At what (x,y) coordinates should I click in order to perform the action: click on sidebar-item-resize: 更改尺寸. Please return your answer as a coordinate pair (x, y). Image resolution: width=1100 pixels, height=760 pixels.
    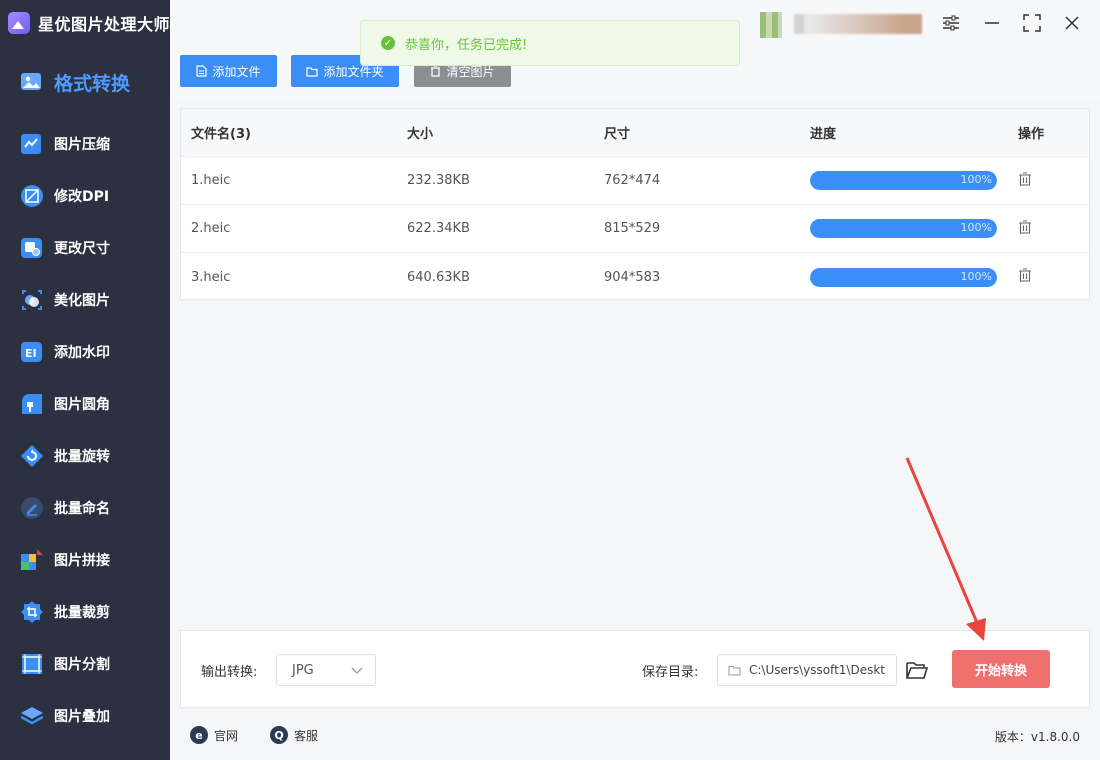
    Looking at the image, I should click on (85, 248).